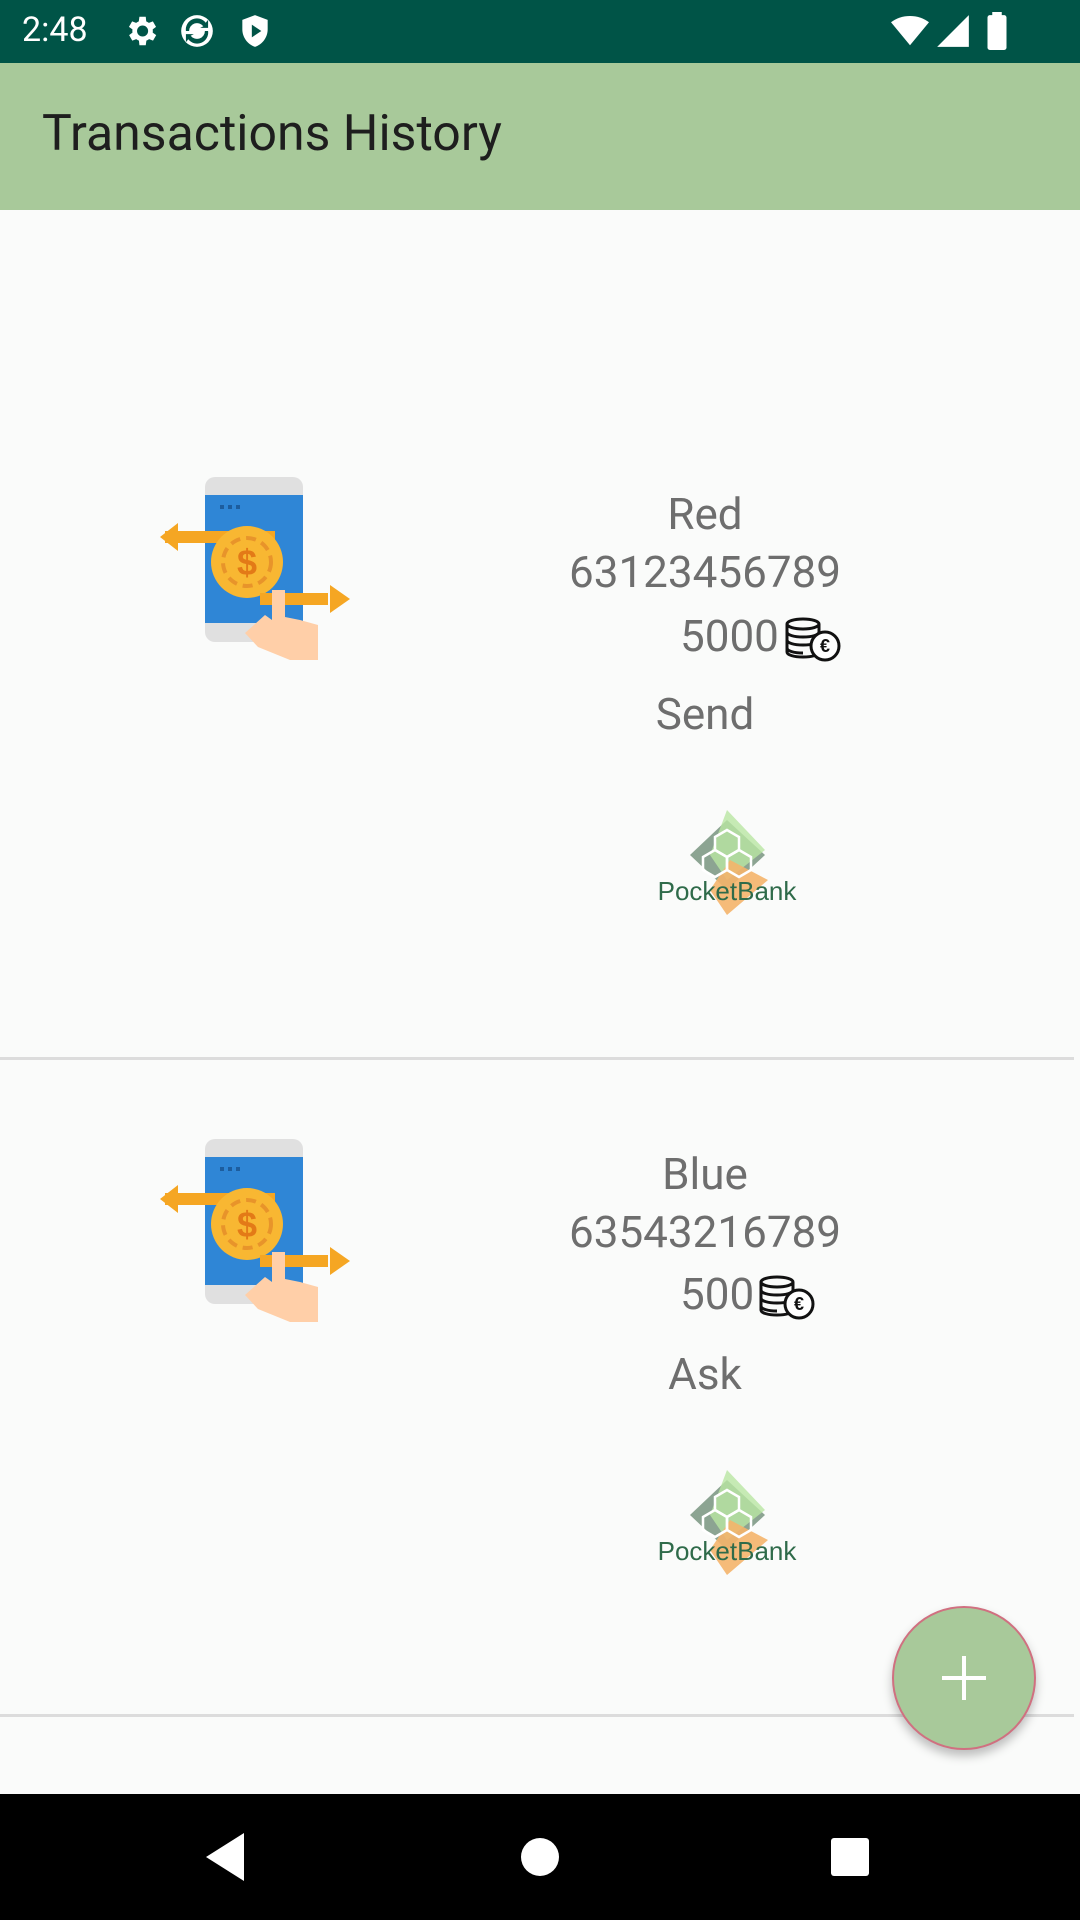 The width and height of the screenshot is (1080, 1920). Describe the element at coordinates (197, 31) in the screenshot. I see `sync-icon` at that location.